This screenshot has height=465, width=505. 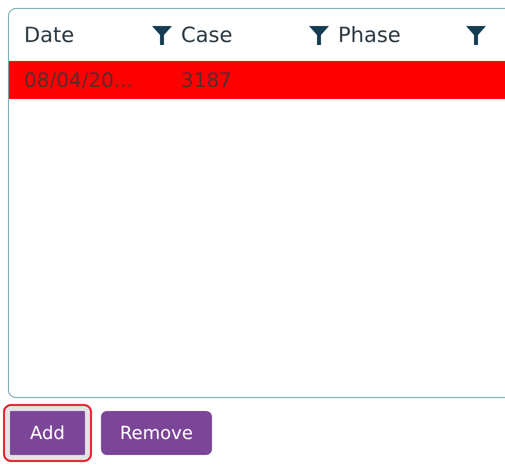 What do you see at coordinates (206, 35) in the screenshot?
I see `column-header: Case` at bounding box center [206, 35].